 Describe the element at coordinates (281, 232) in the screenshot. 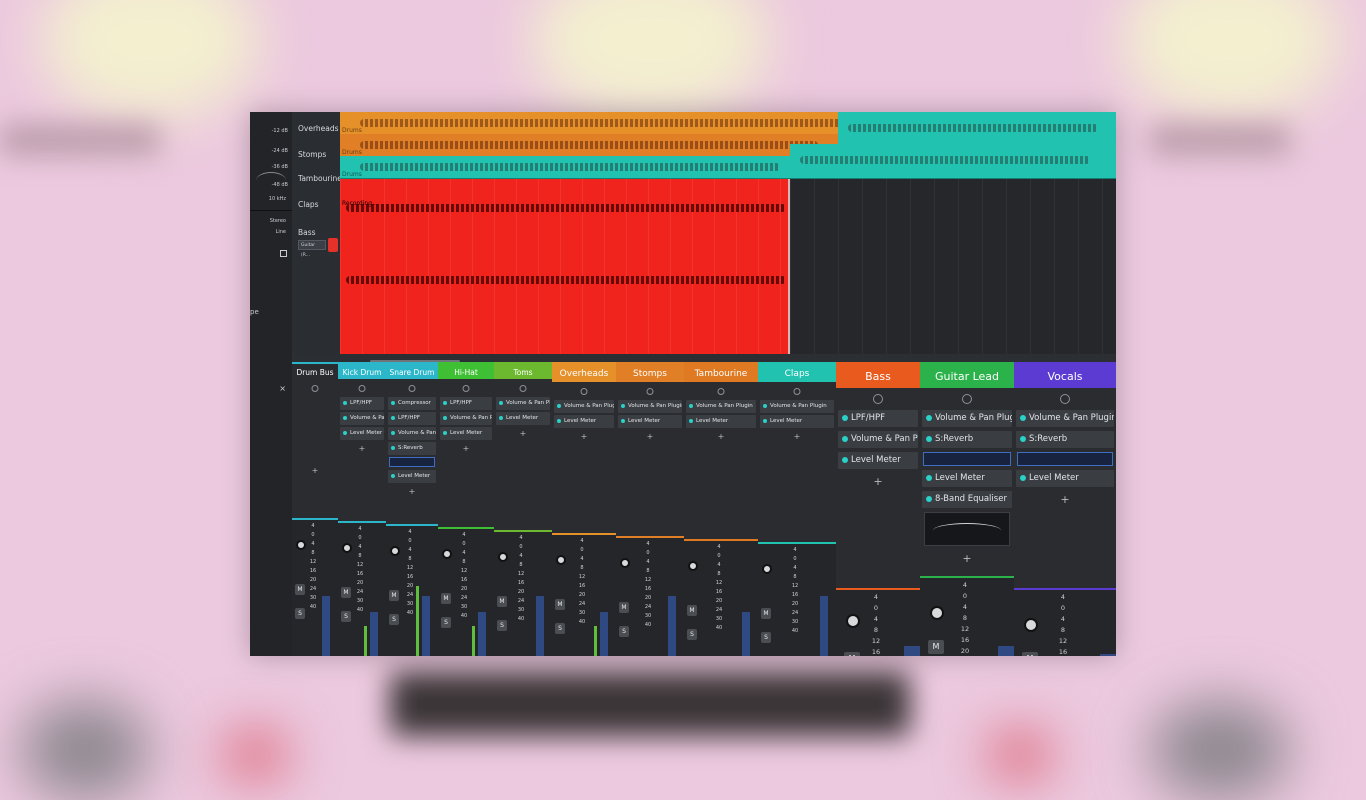

I see `line-label: Line` at that location.